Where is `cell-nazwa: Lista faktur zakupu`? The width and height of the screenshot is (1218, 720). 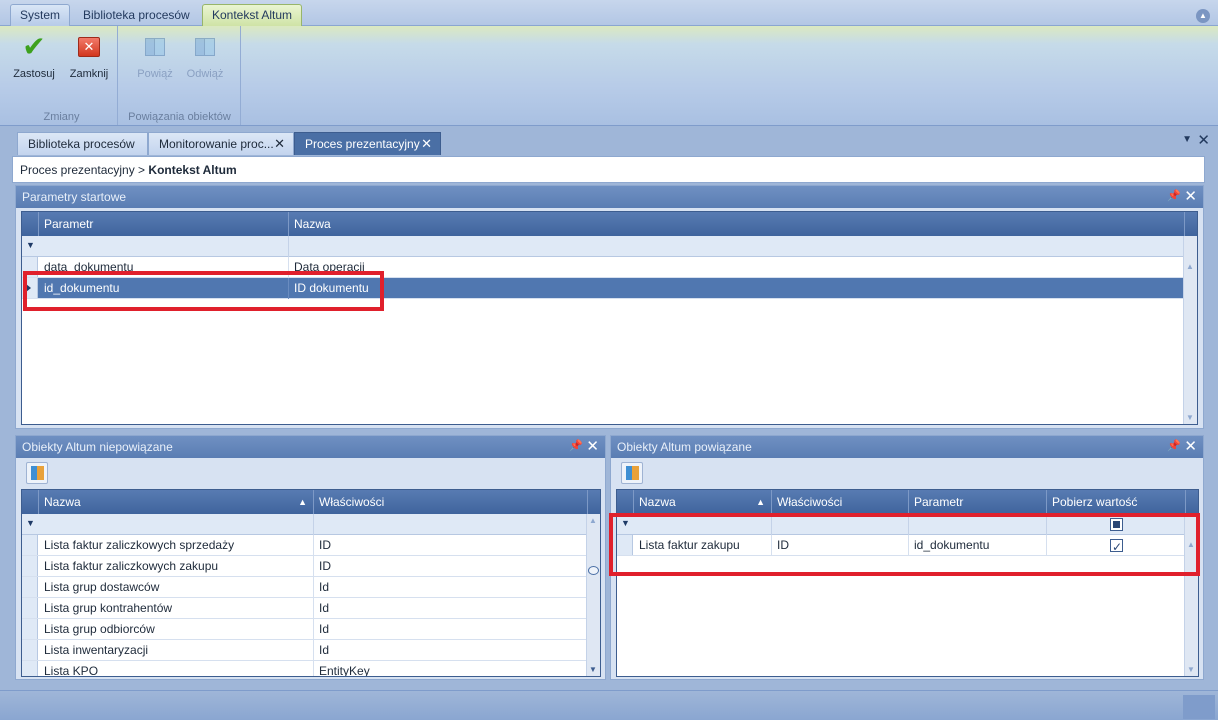 cell-nazwa: Lista faktur zakupu is located at coordinates (703, 545).